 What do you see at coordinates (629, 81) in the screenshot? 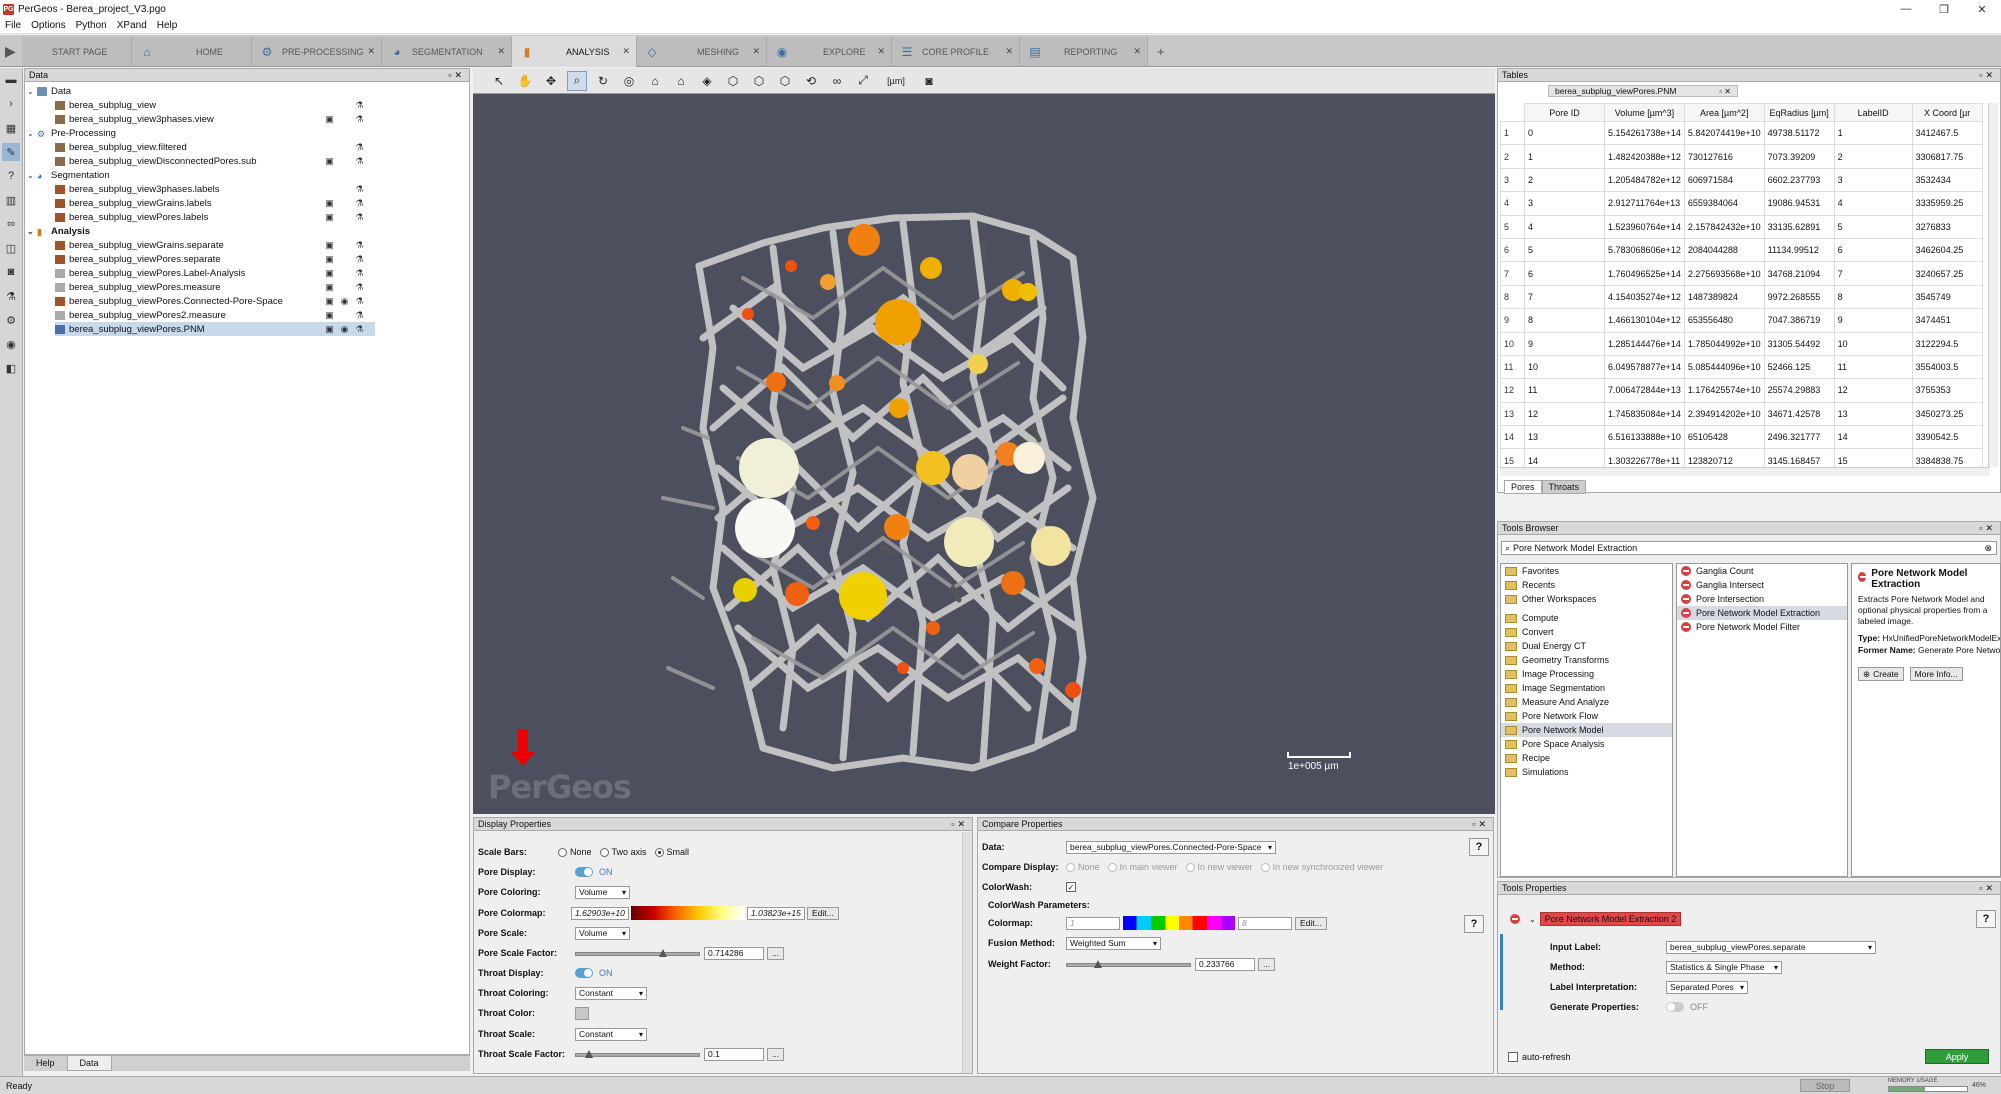
I see `seek-icon: ◎` at bounding box center [629, 81].